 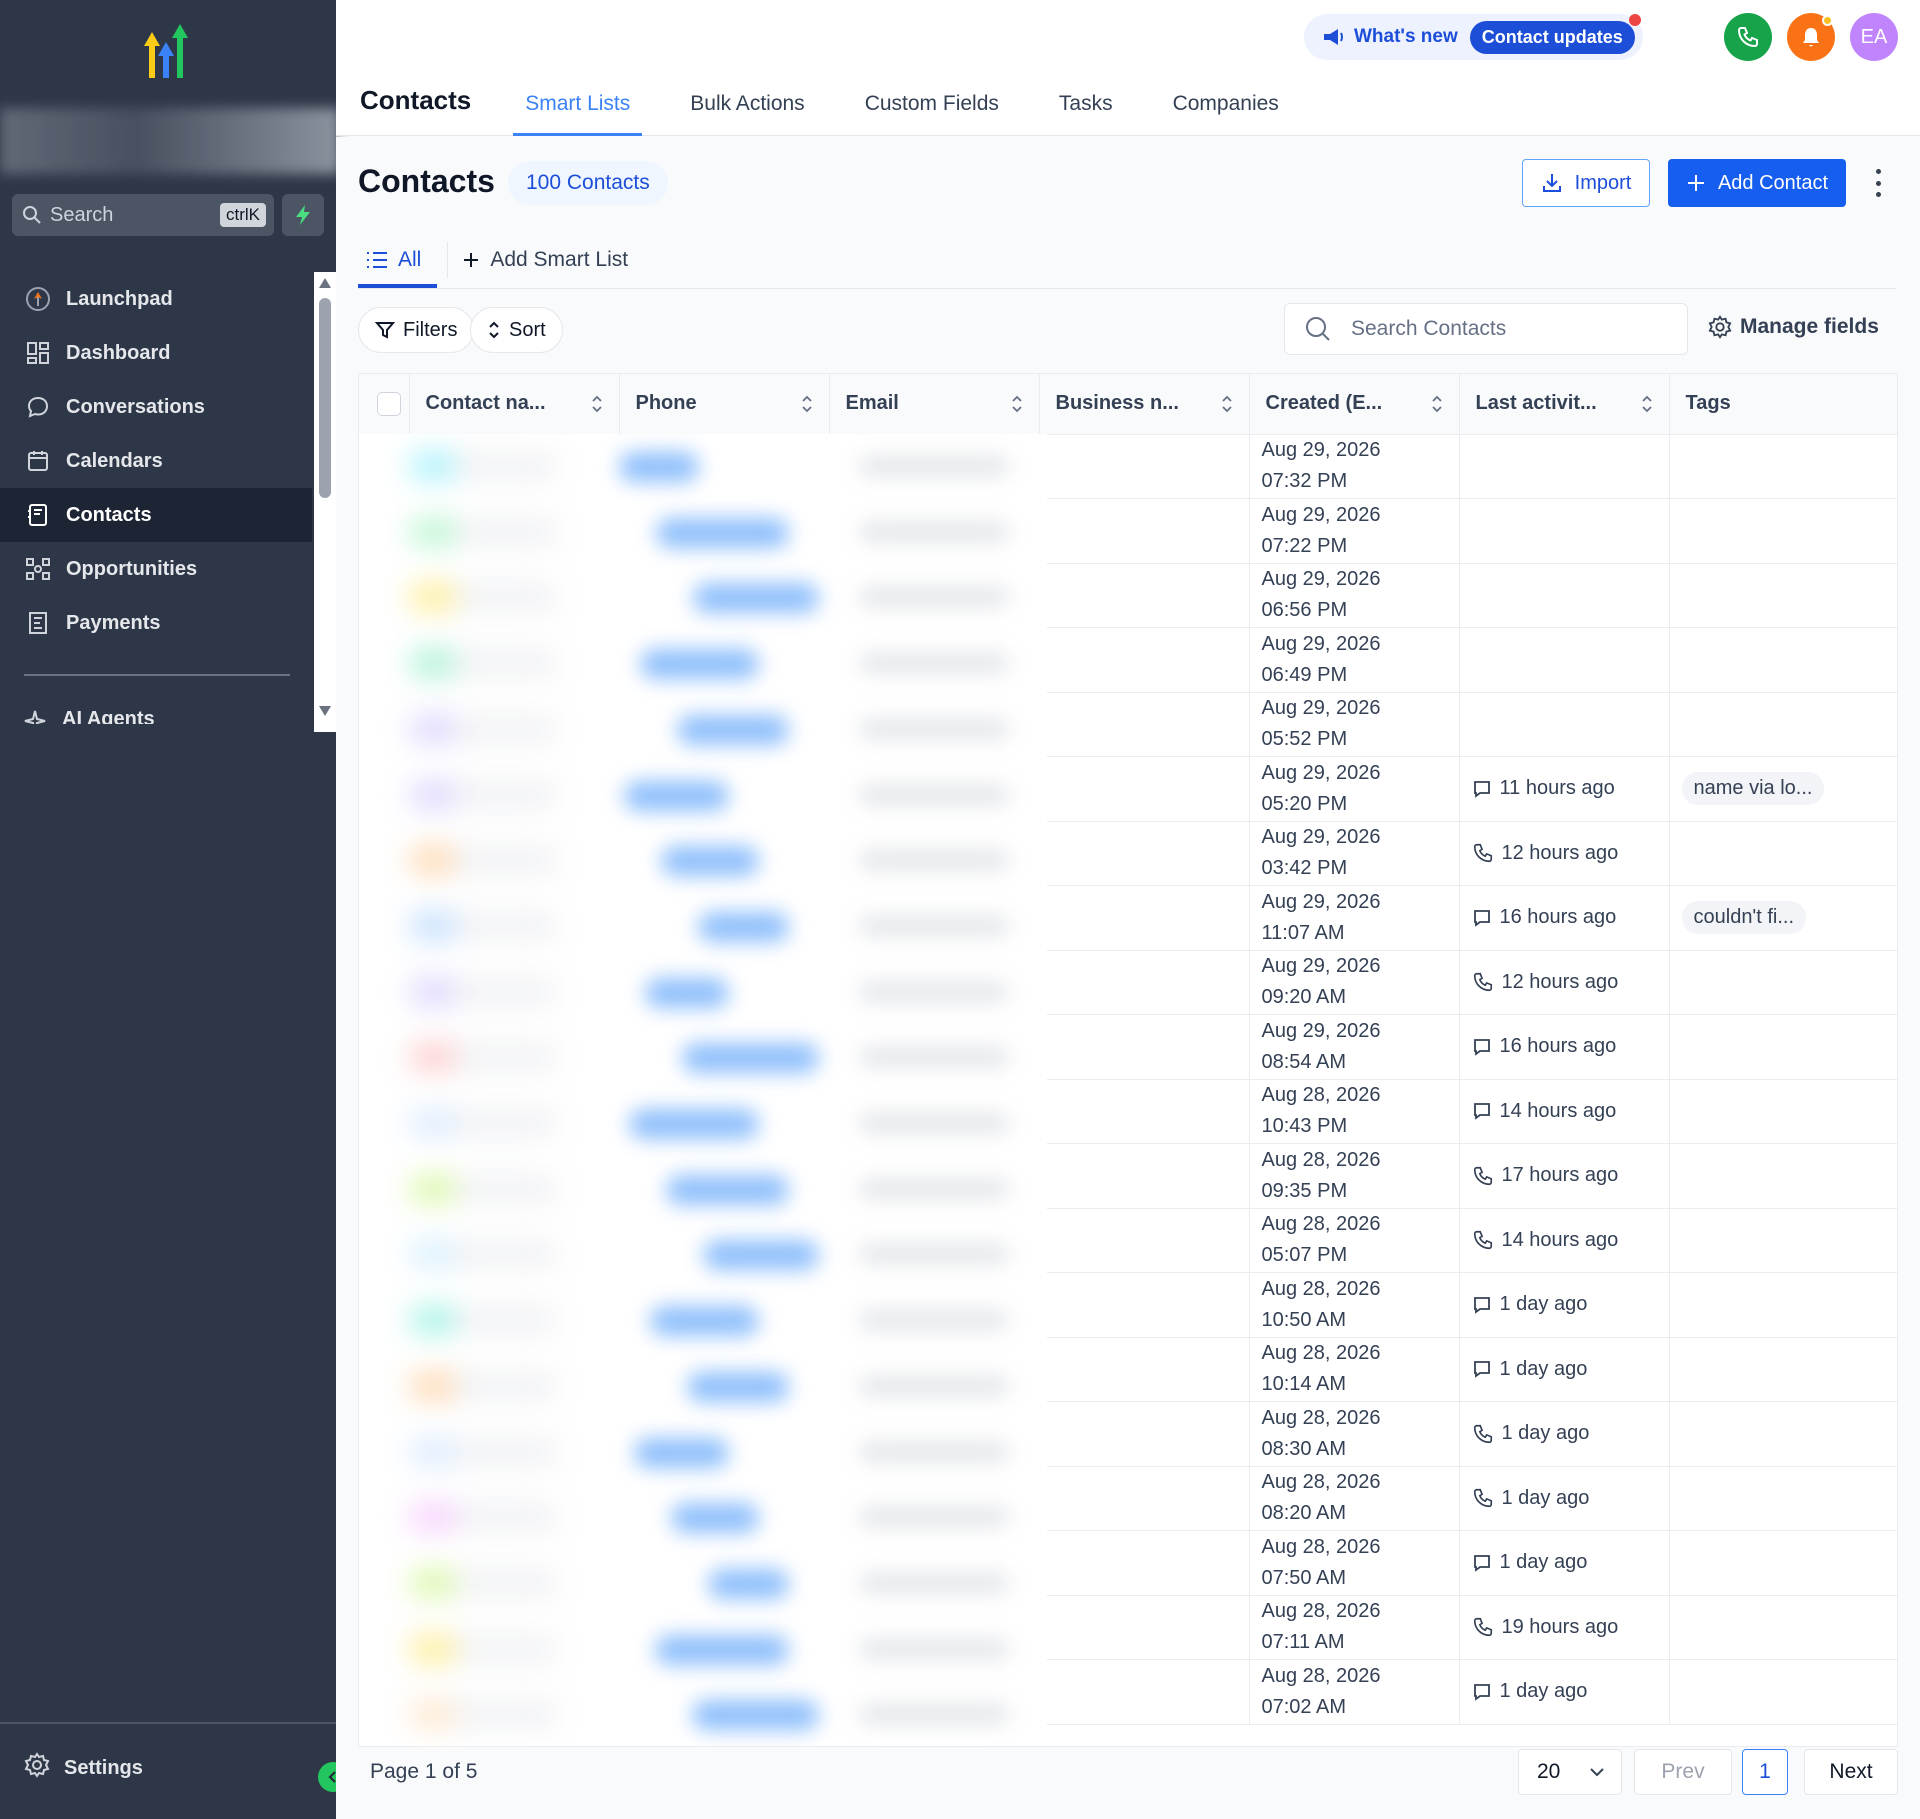 I want to click on sidebar-item-settings: Settings, so click(x=83, y=1768).